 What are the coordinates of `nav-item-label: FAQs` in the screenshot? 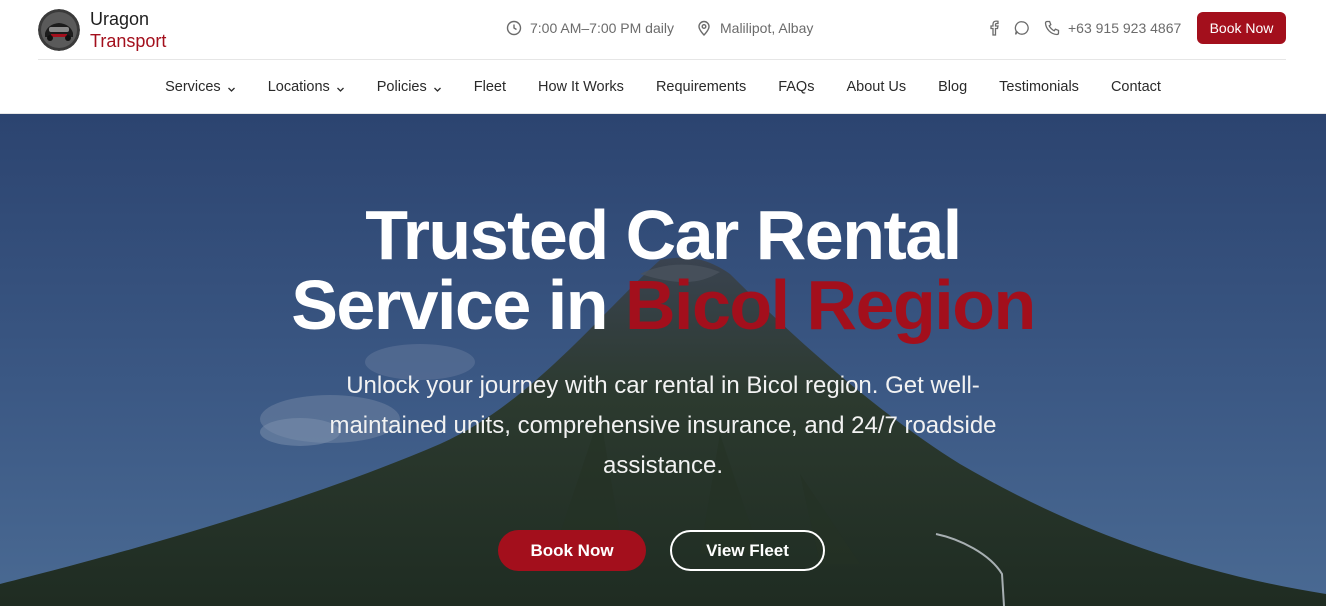 It's located at (796, 86).